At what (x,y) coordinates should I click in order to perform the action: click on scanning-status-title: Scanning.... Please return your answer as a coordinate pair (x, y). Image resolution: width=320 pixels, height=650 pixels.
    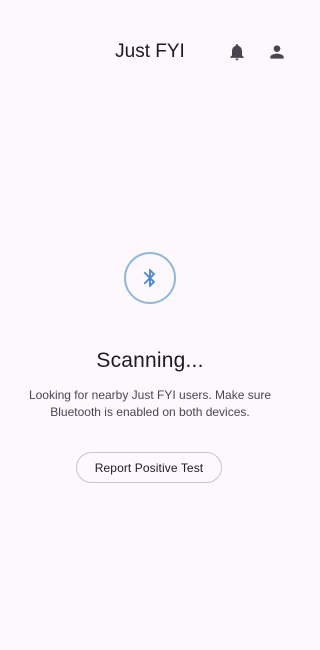
    Looking at the image, I should click on (150, 360).